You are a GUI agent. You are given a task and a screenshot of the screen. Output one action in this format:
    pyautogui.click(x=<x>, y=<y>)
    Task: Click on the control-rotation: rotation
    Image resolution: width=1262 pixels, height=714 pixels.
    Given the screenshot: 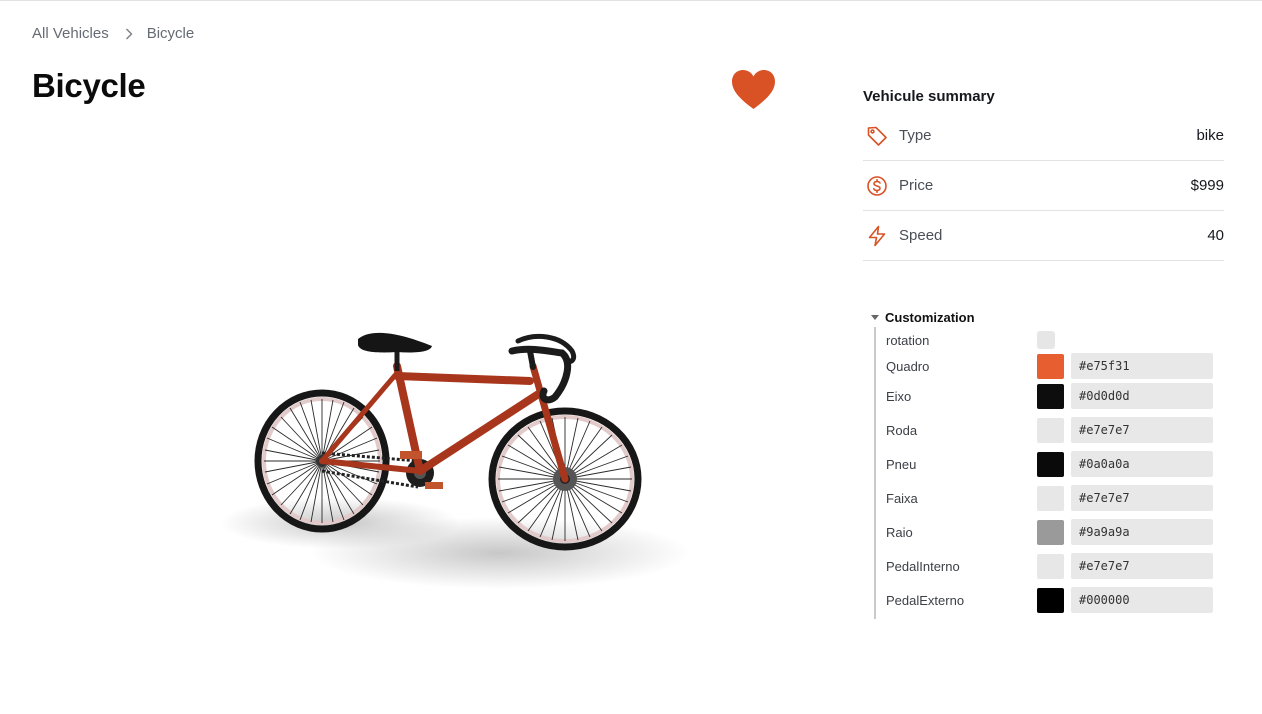 What is the action you would take?
    pyautogui.click(x=1045, y=340)
    